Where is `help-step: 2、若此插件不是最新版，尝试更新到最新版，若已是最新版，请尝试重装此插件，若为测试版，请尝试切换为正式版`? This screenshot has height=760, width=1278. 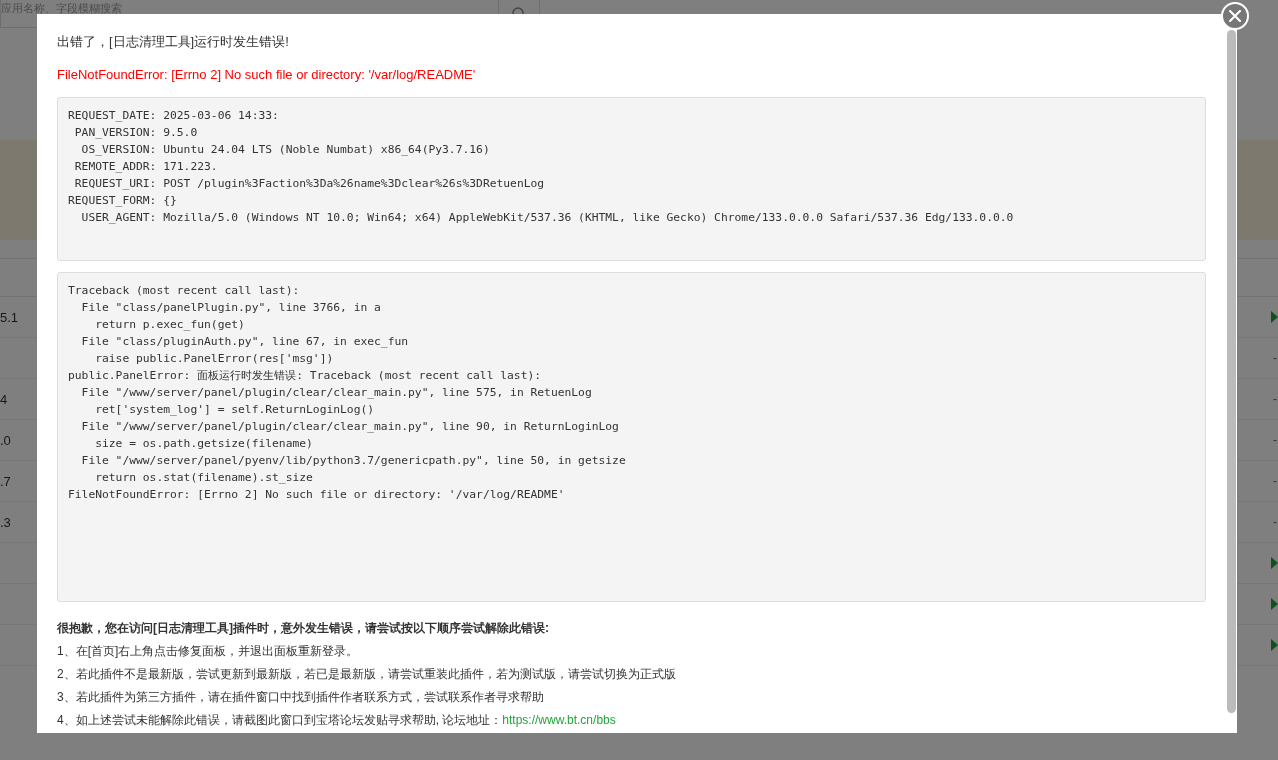
help-step: 2、若此插件不是最新版，尝试更新到最新版，若已是最新版，请尝试重装此插件，若为测试版，请尝试切换为正式版 is located at coordinates (631, 674).